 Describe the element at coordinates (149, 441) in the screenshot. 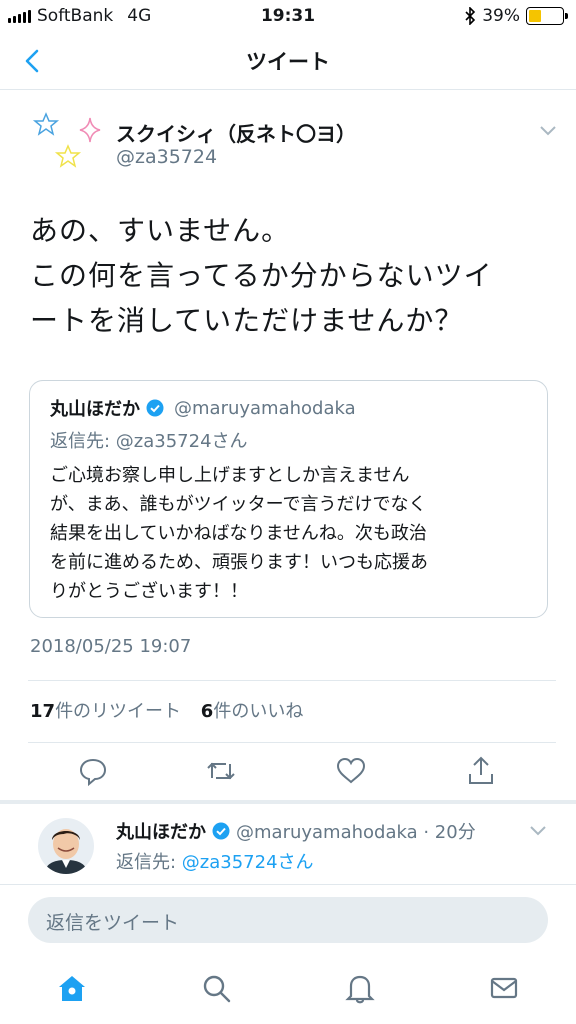

I see `quoted-reply-to: 返信先: @za35724さん` at that location.